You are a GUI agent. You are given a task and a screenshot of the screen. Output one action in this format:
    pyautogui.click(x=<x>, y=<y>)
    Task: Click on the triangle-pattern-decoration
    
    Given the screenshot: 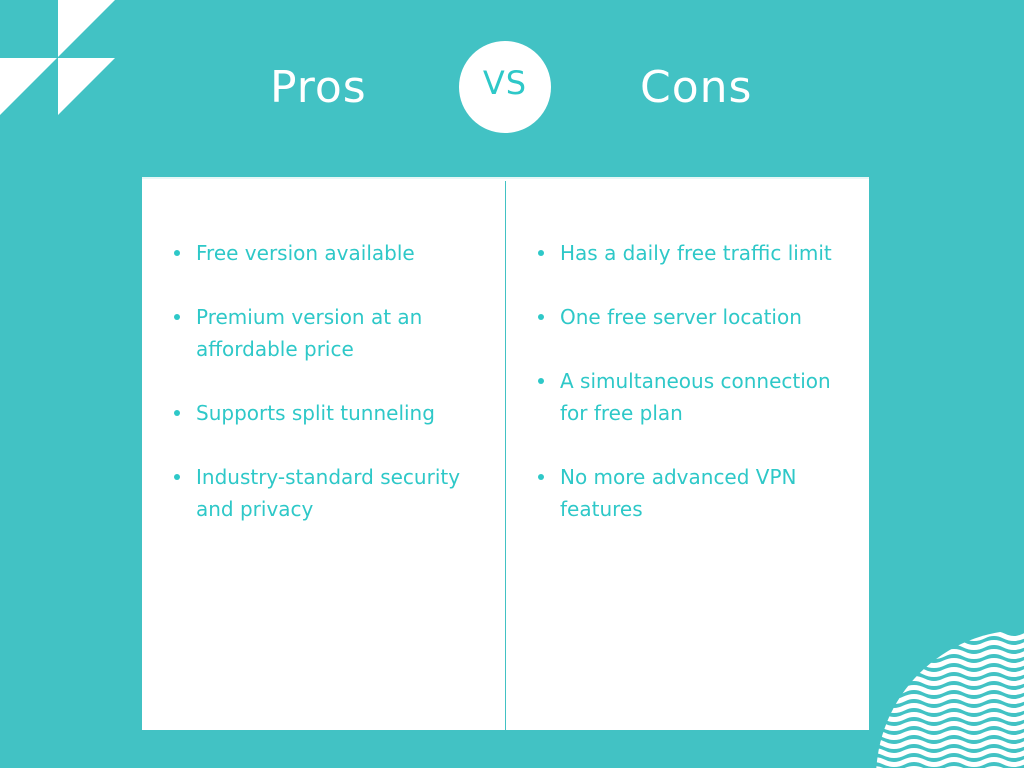 What is the action you would take?
    pyautogui.click(x=57, y=57)
    